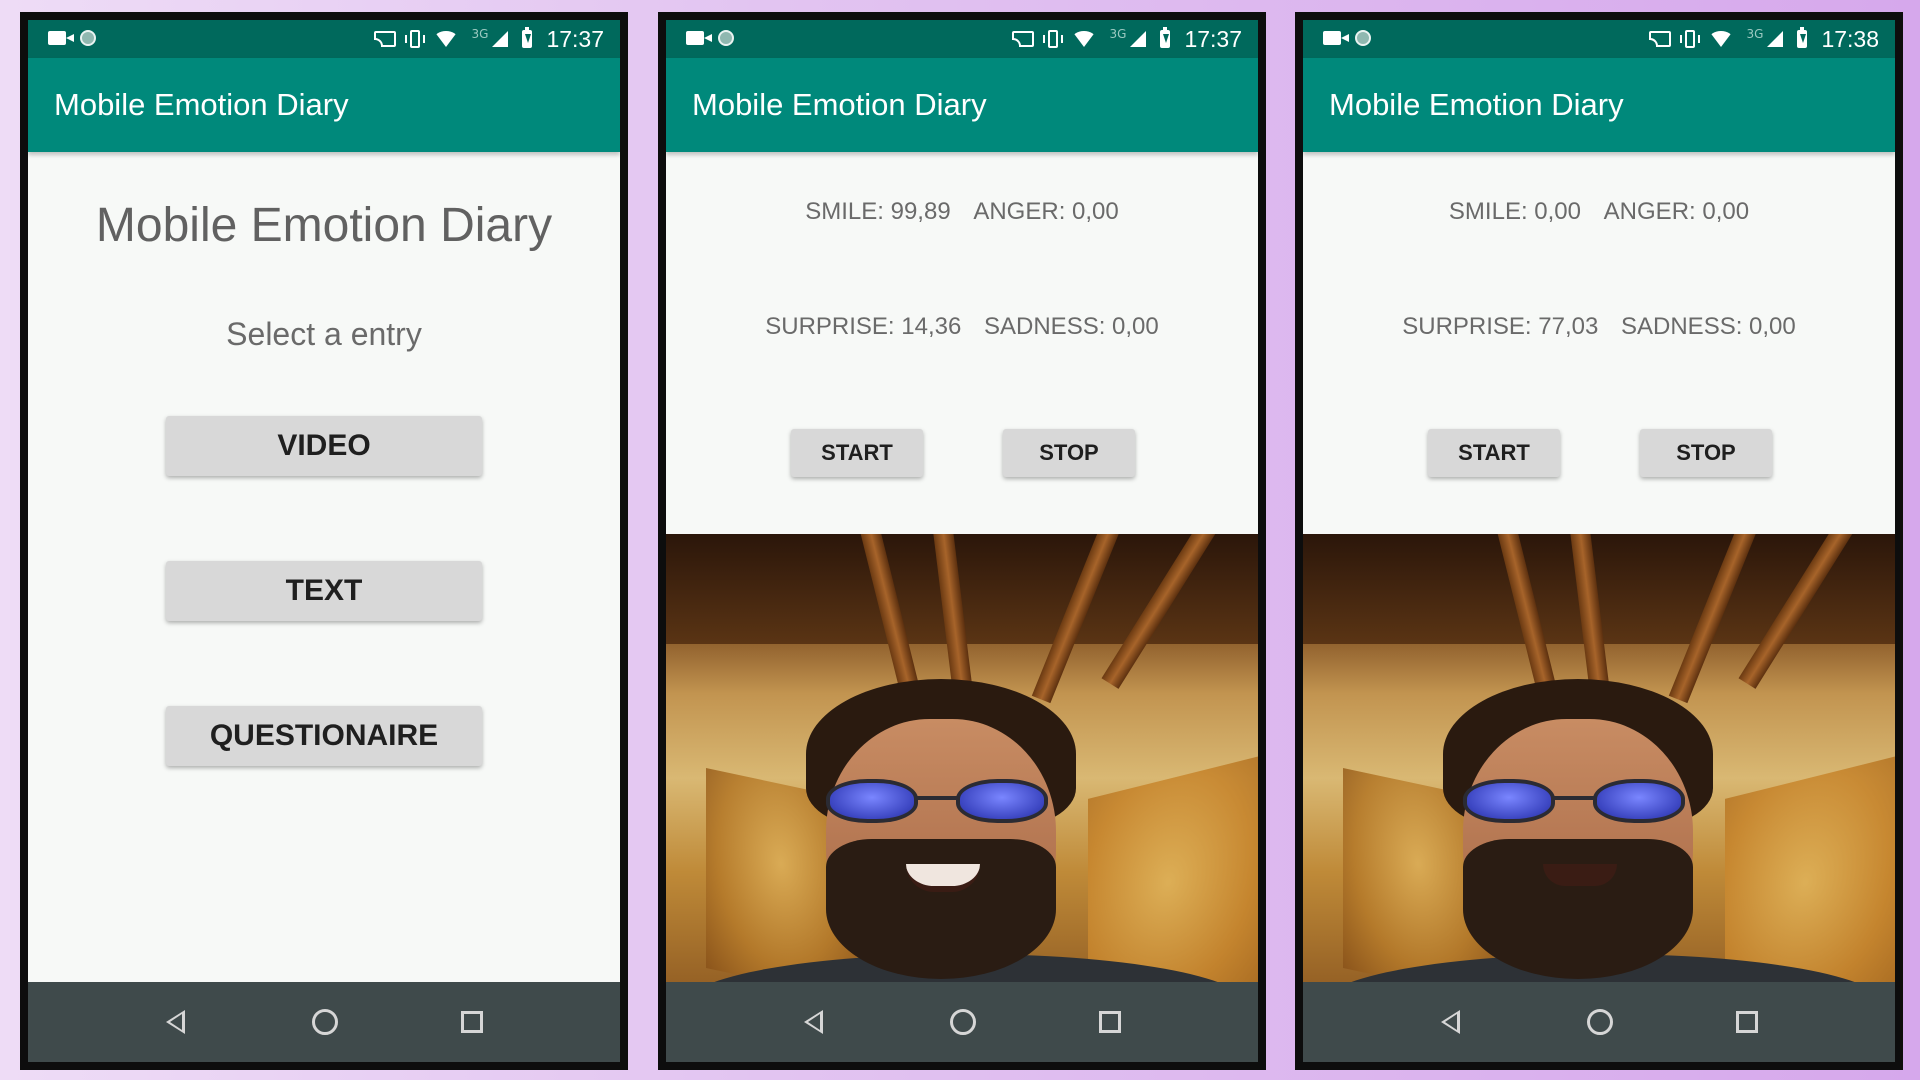 This screenshot has width=1920, height=1080. Describe the element at coordinates (324, 446) in the screenshot. I see `video-button: VIDEO` at that location.